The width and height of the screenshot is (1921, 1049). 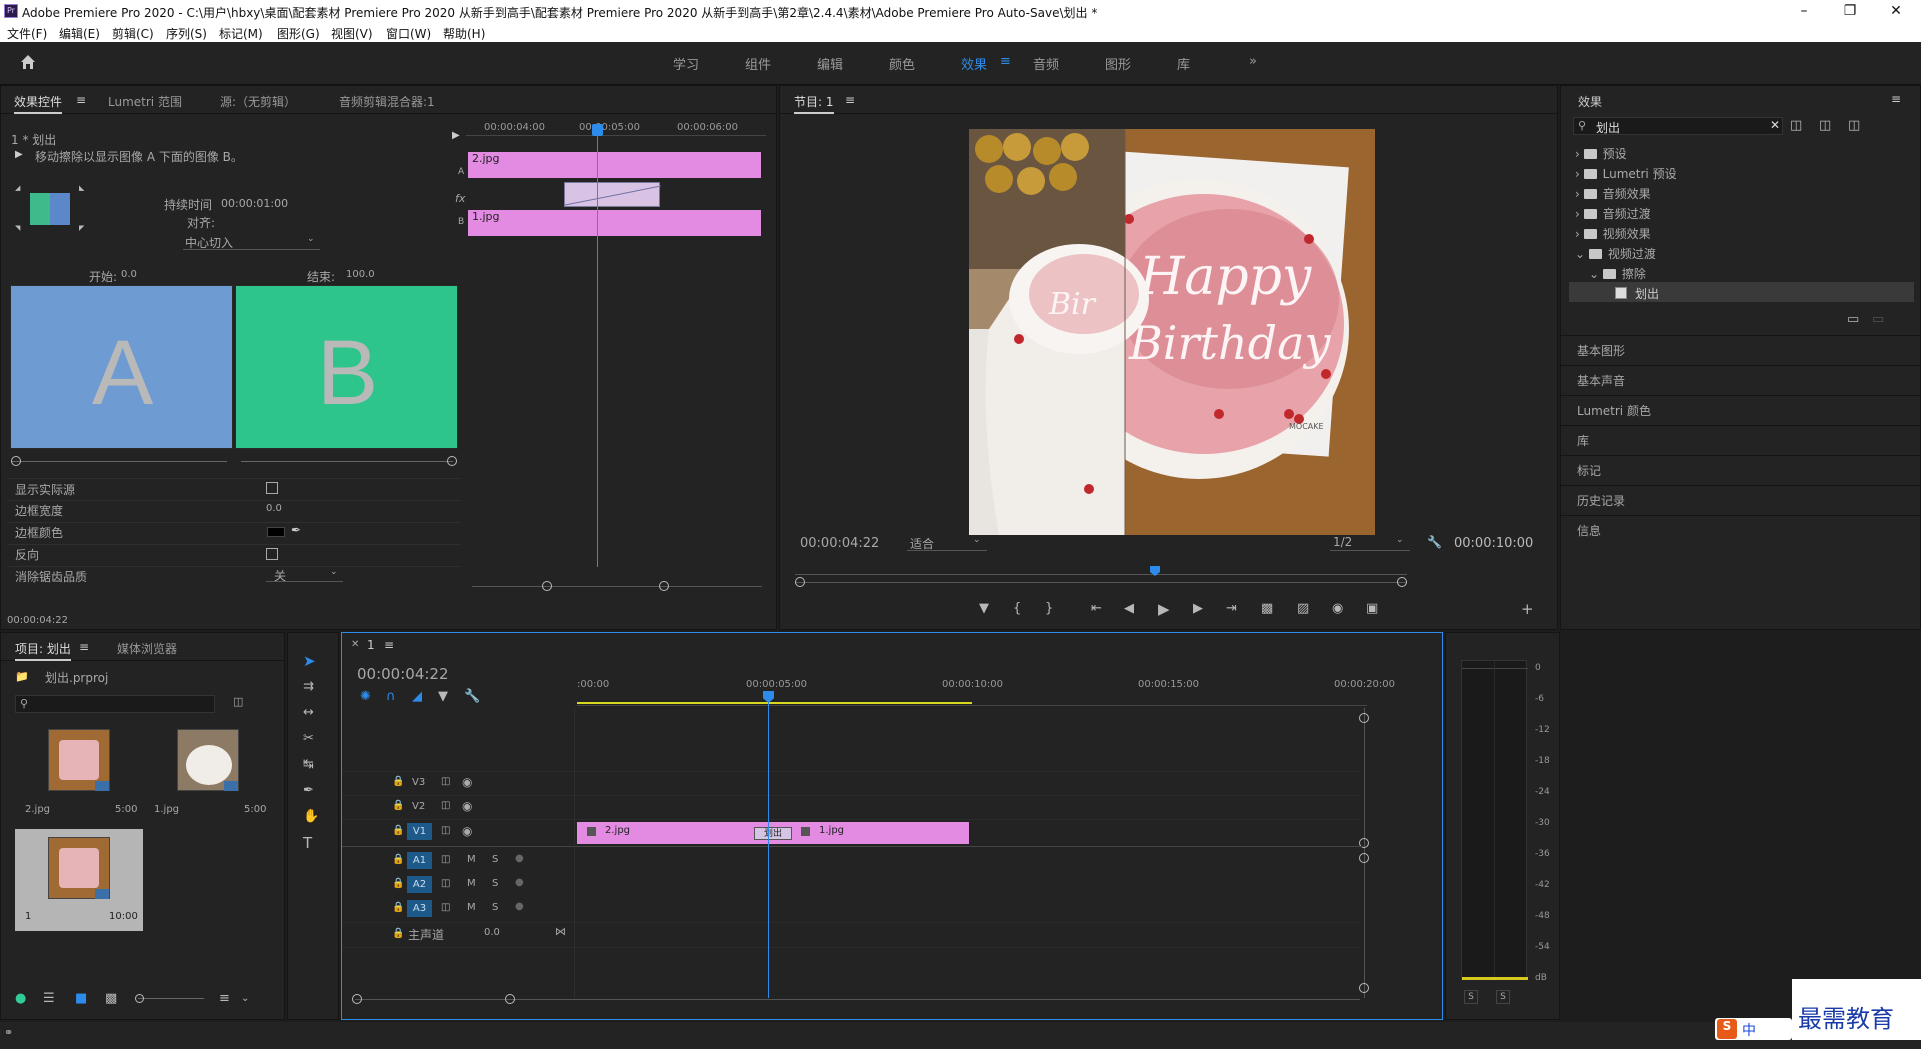 I want to click on tab-source: 源:（无剪辑）, so click(x=258, y=101).